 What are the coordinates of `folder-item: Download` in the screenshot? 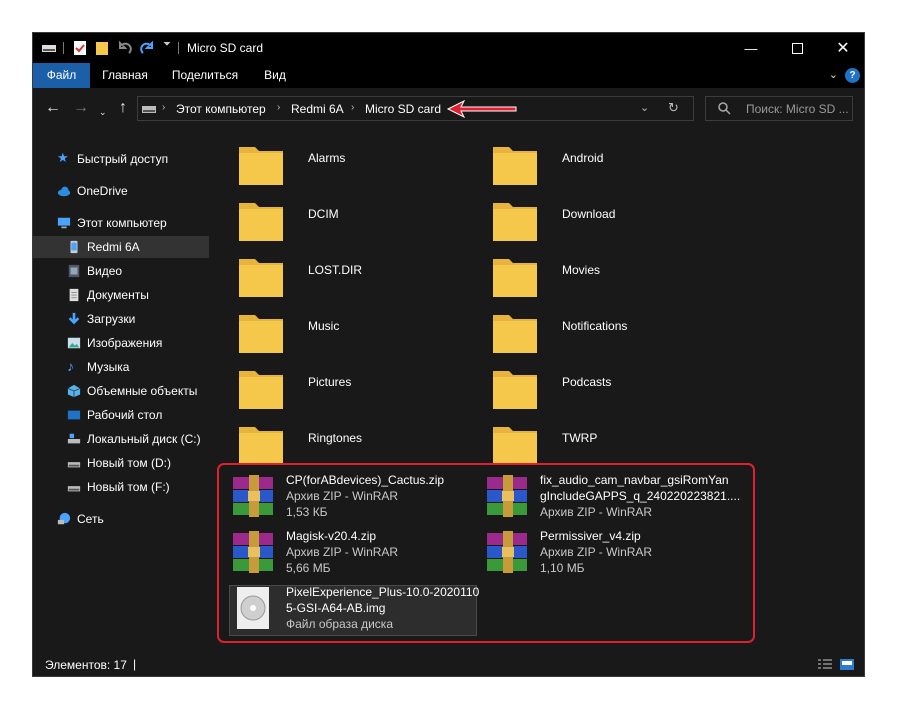 It's located at (611, 223).